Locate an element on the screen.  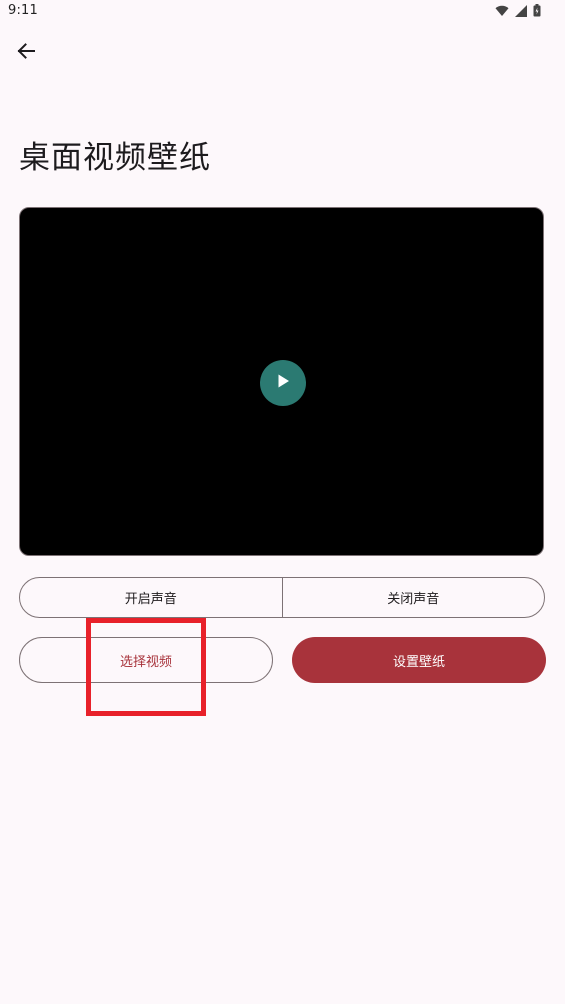
sound-toggle: 开启声音 关闭声音 is located at coordinates (282, 597).